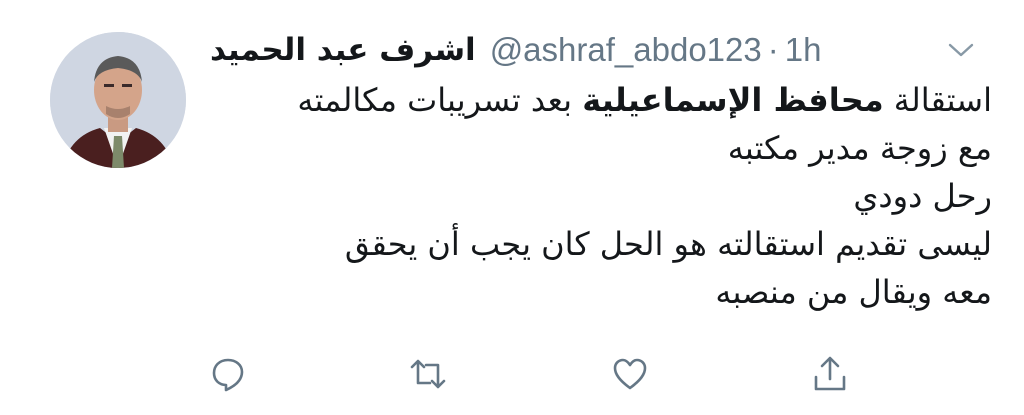 The height and width of the screenshot is (415, 1024). What do you see at coordinates (922, 196) in the screenshot?
I see `tweet-line: رحل دودي` at bounding box center [922, 196].